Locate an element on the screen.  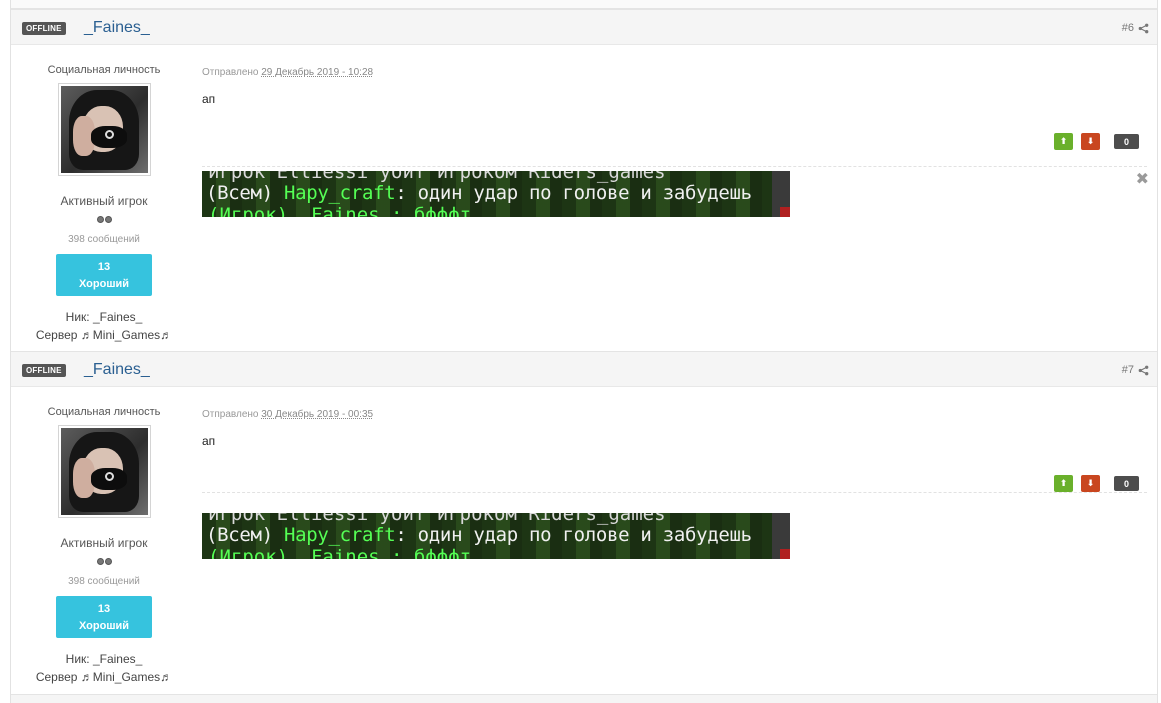
post-number-link: #7 is located at coordinates (1135, 370).